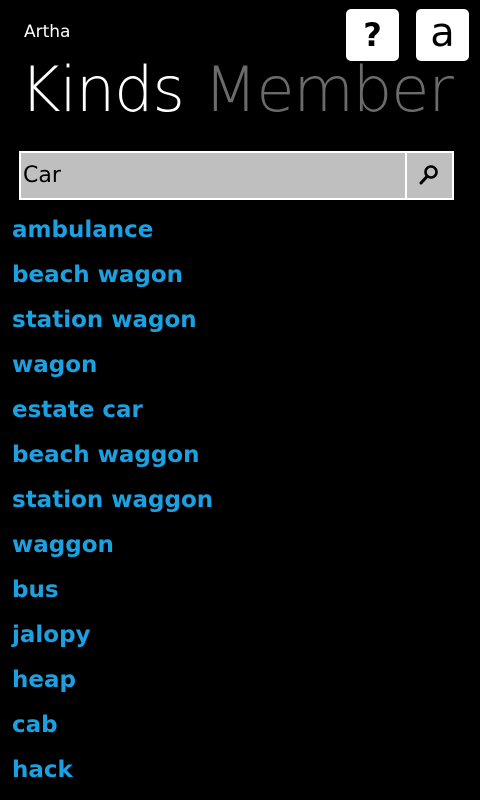  Describe the element at coordinates (102, 89) in the screenshot. I see `pivot-item-kinds: Kinds` at that location.